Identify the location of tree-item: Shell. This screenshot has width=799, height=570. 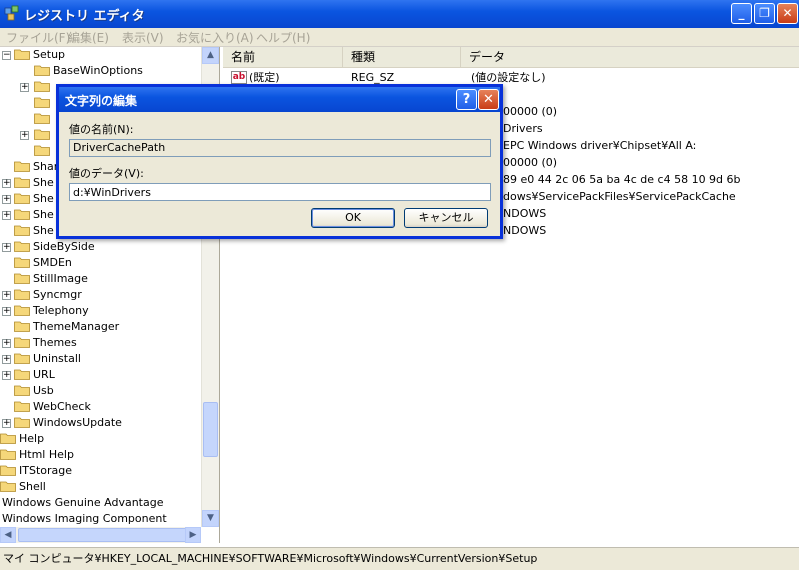
(100, 487).